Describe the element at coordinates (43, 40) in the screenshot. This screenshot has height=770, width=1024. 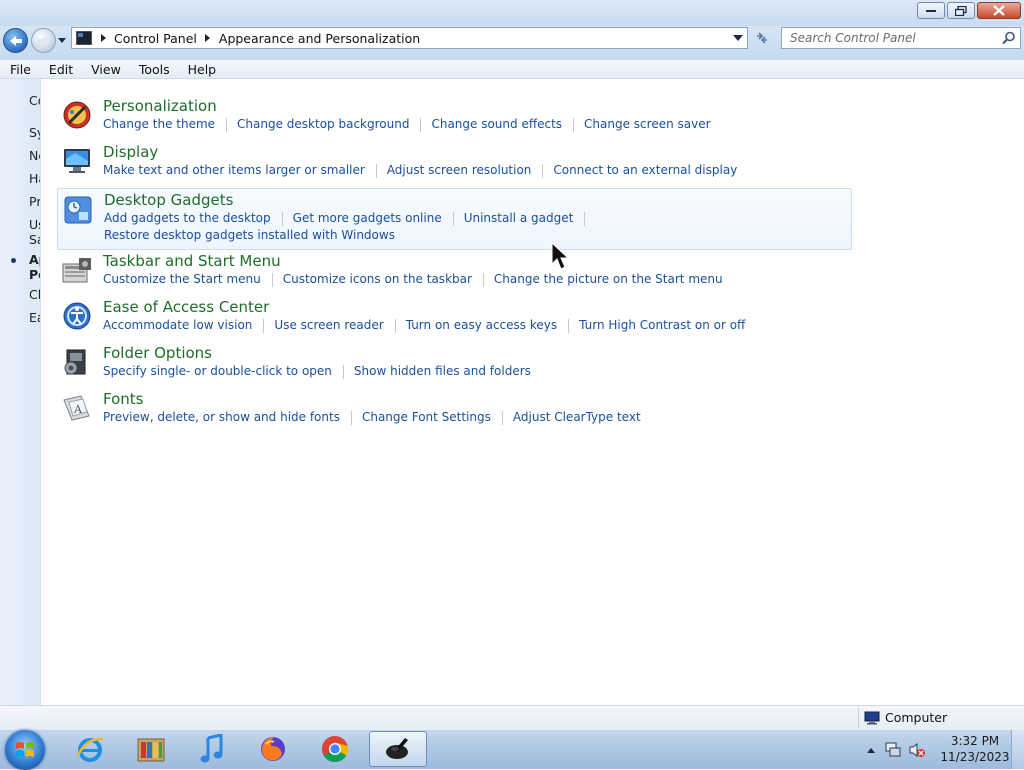
I see `forward-button` at that location.